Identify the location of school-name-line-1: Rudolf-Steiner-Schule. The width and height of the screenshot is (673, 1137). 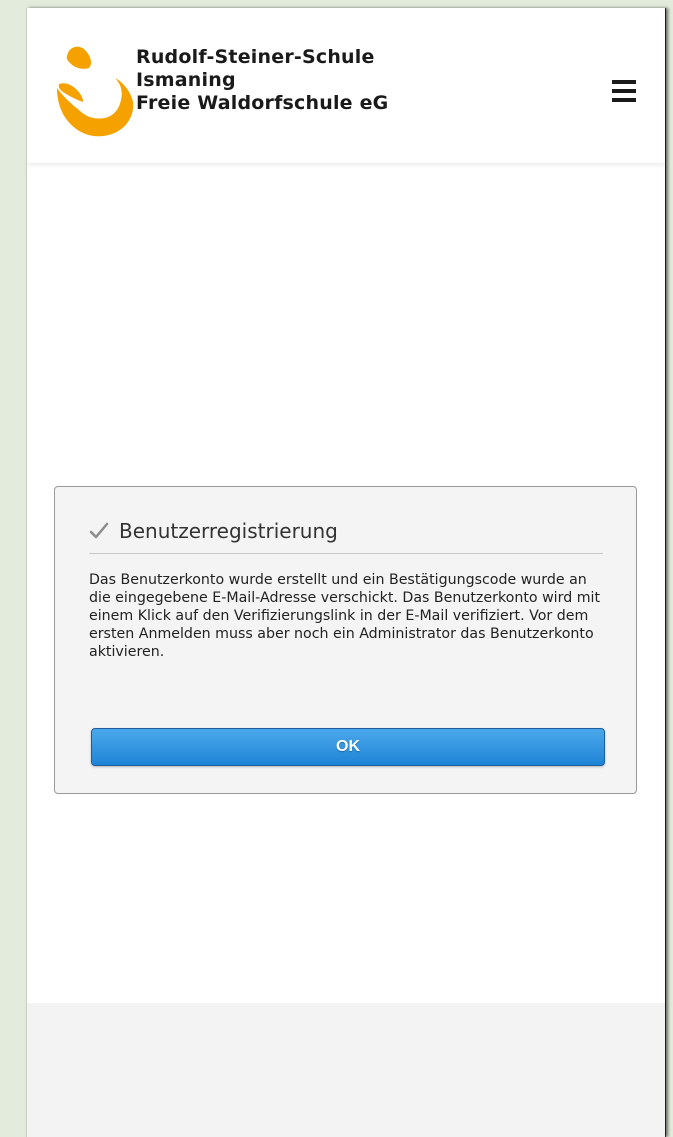
(255, 57).